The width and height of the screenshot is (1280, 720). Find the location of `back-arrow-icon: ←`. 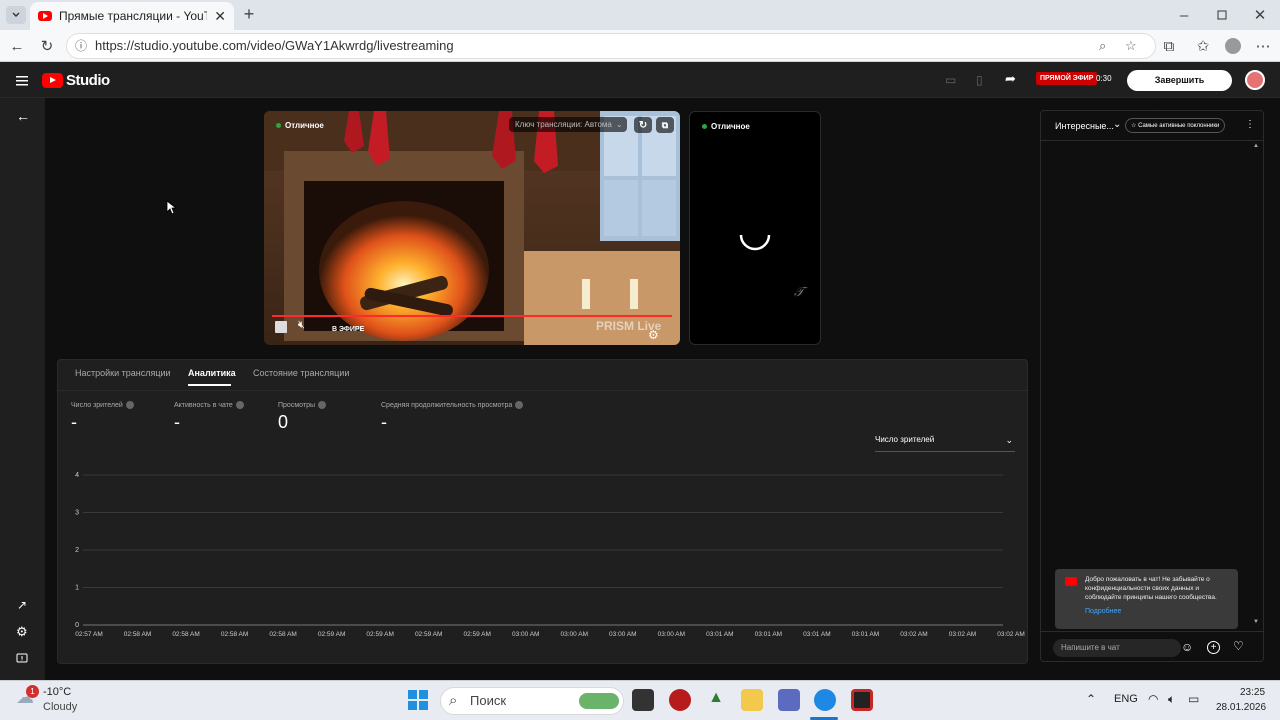

back-arrow-icon: ← is located at coordinates (23, 116).